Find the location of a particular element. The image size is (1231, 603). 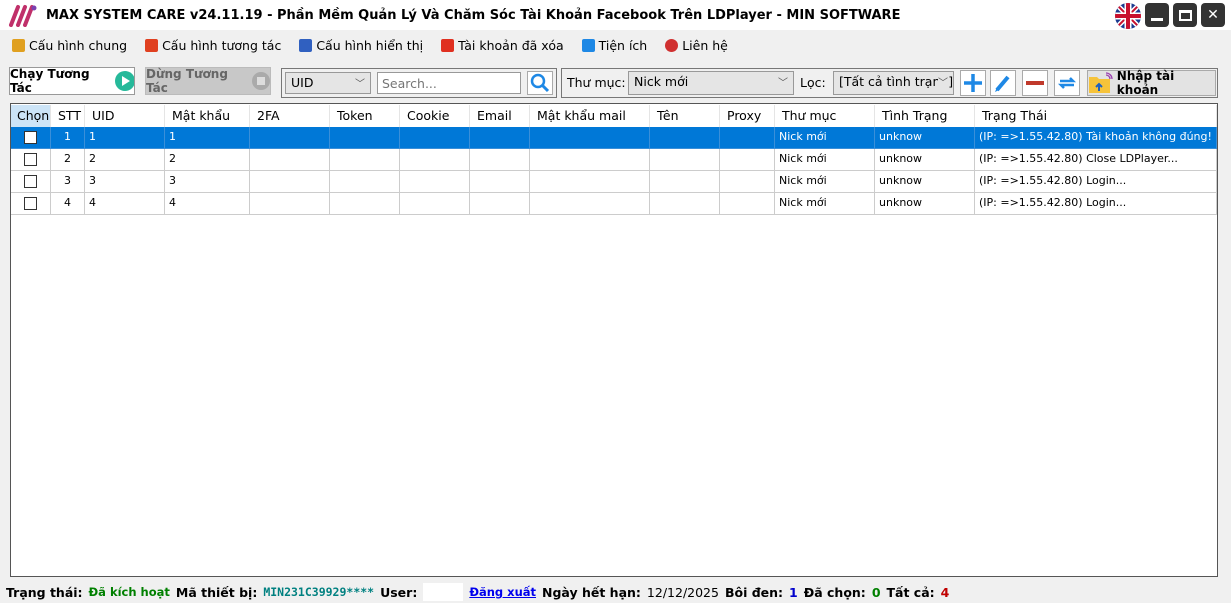

column-header: Mật khẩu mail is located at coordinates (590, 116).